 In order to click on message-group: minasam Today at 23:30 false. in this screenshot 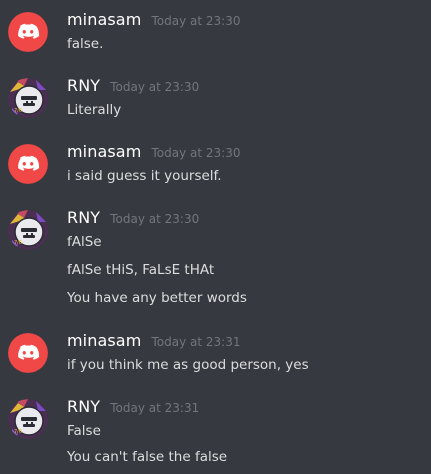, I will do `click(215, 34)`.